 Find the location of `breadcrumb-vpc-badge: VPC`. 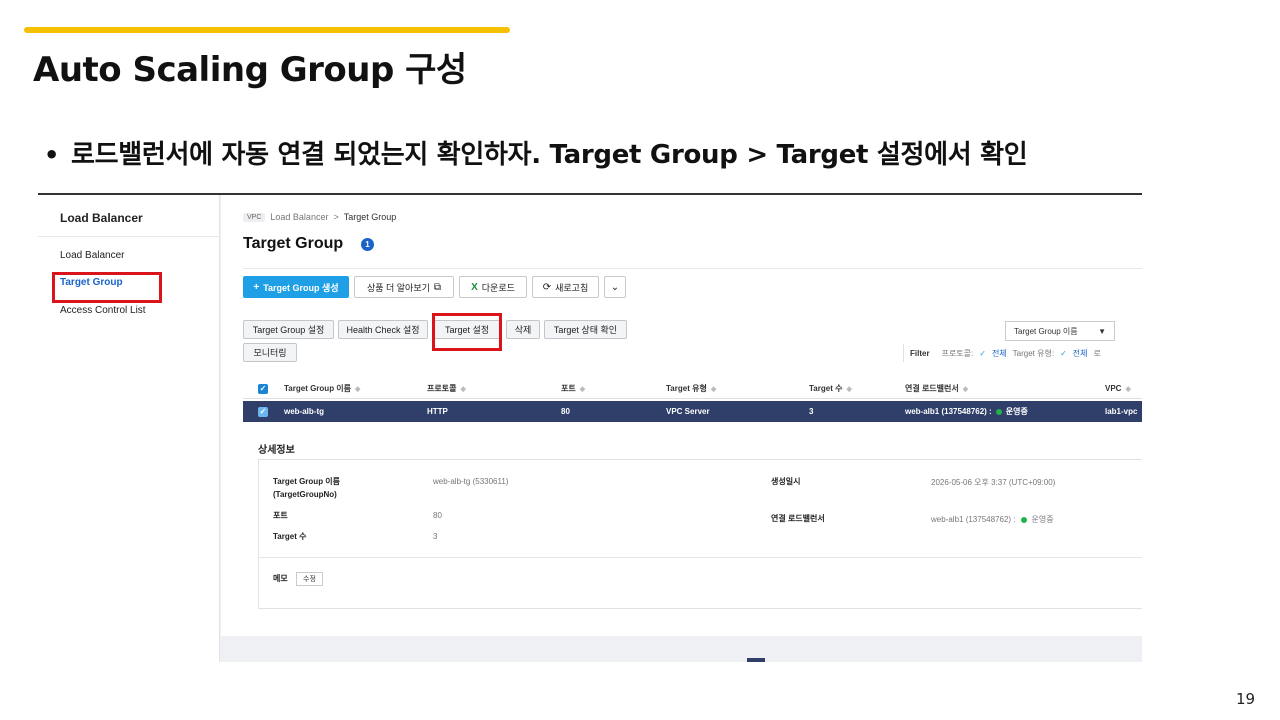

breadcrumb-vpc-badge: VPC is located at coordinates (254, 217).